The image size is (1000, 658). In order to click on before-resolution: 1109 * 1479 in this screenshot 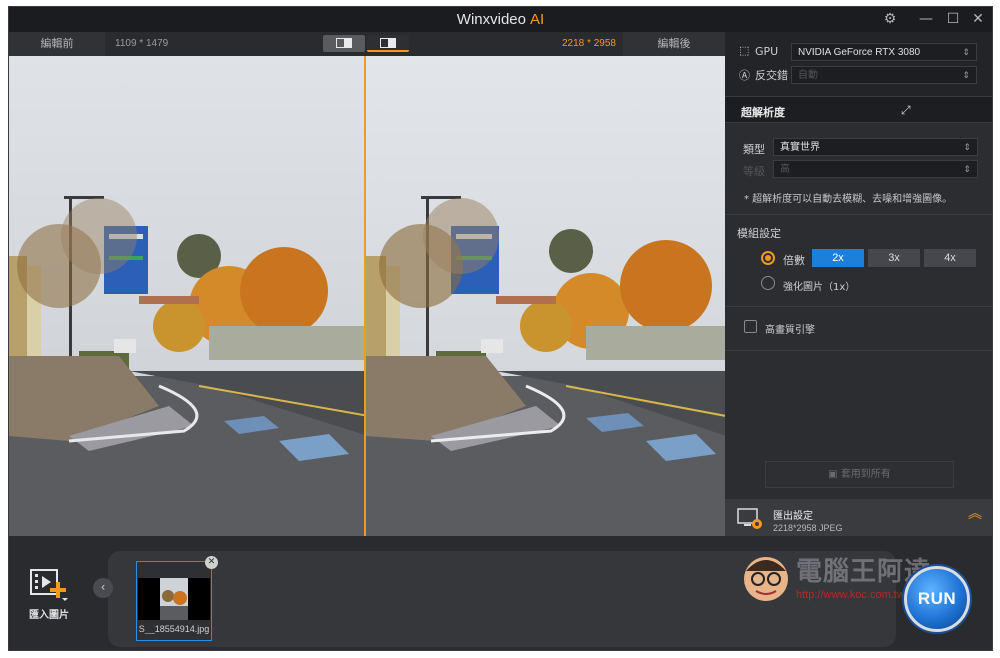, I will do `click(142, 43)`.